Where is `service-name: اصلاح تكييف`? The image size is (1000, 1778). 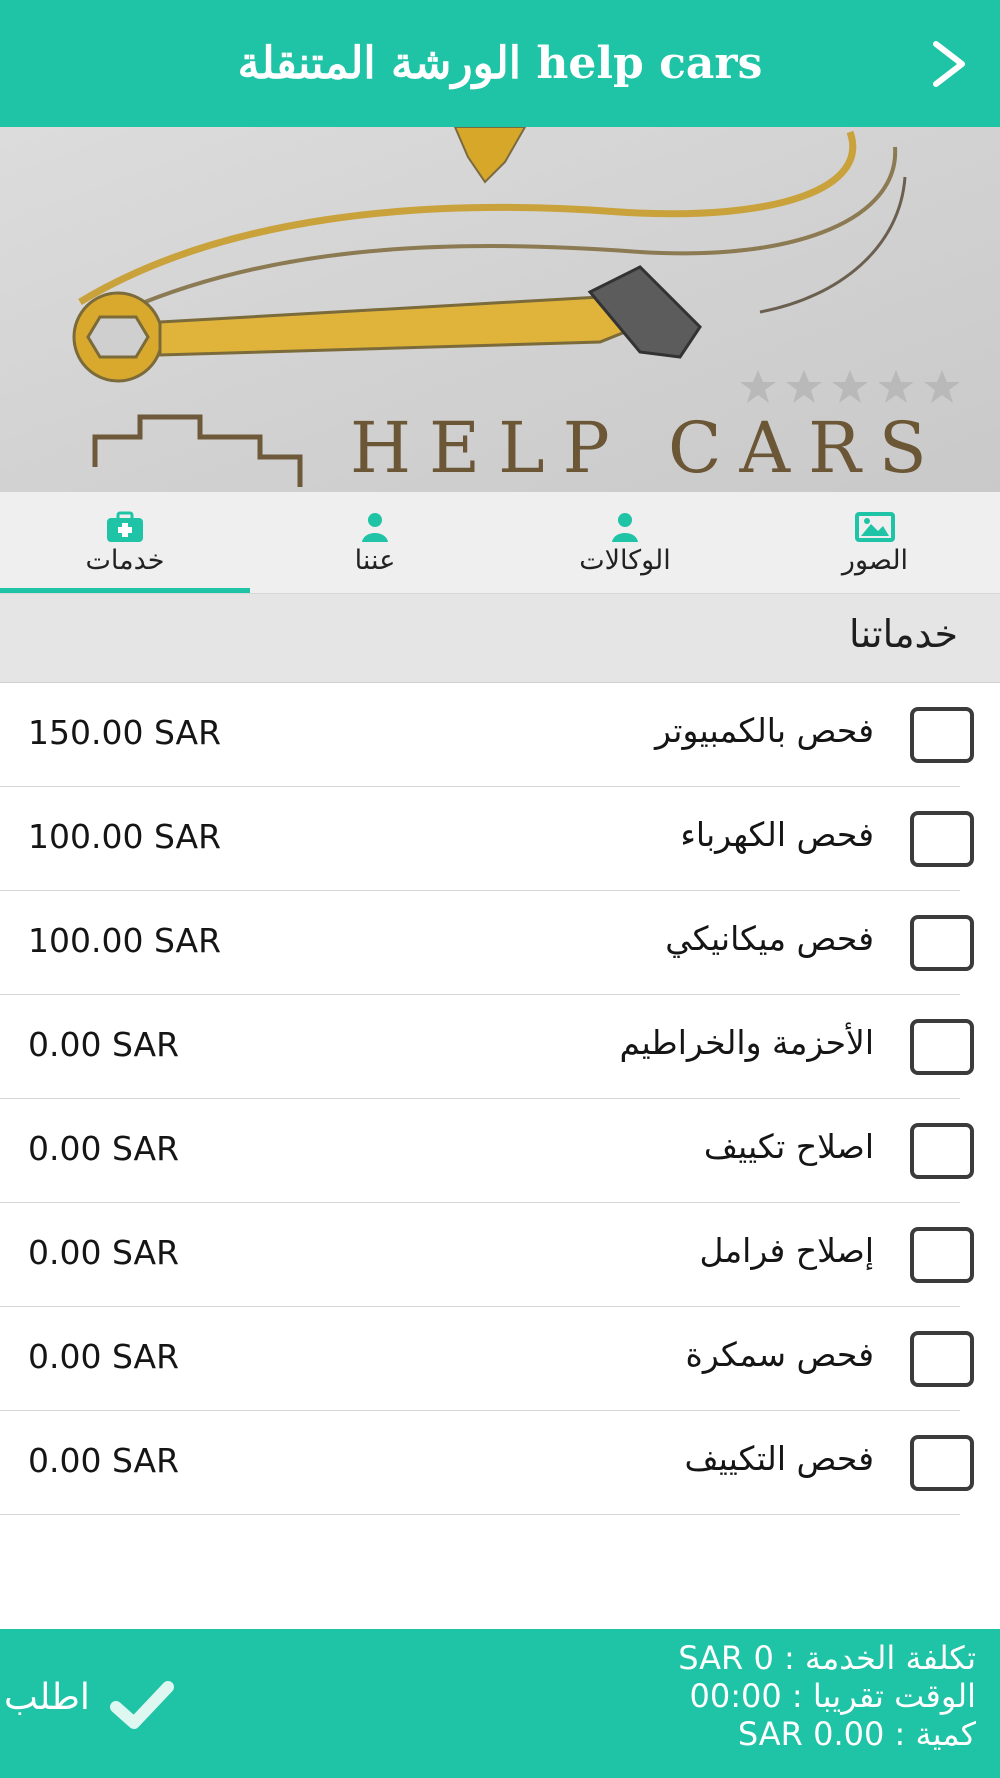
service-name: اصلاح تكييف is located at coordinates (788, 1146).